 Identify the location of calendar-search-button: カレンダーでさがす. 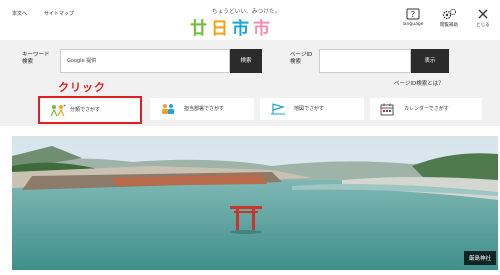
(426, 109).